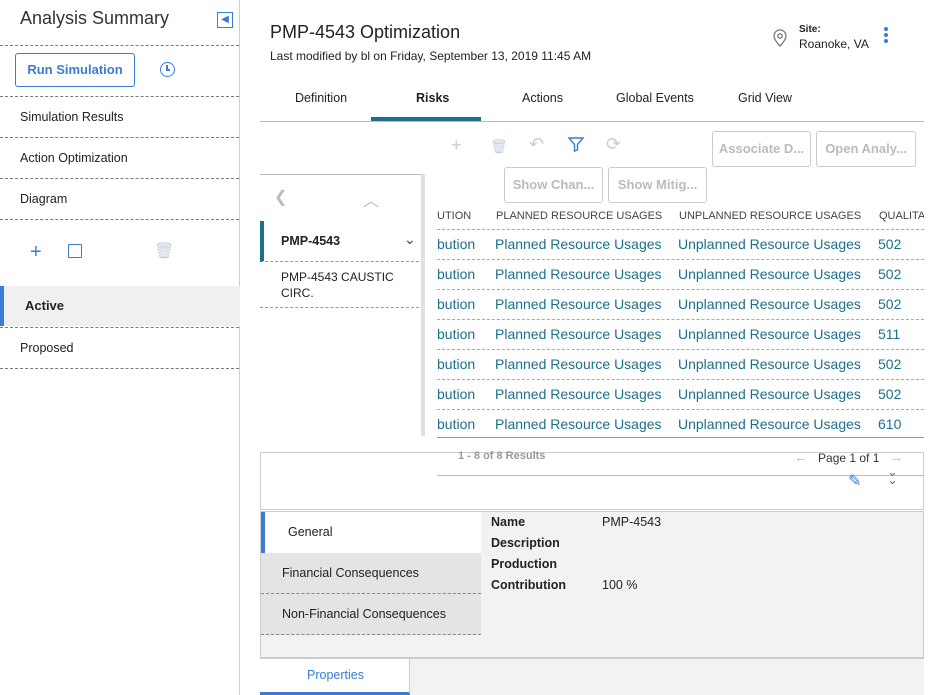 This screenshot has width=944, height=695. I want to click on site-label: Site:, so click(810, 29).